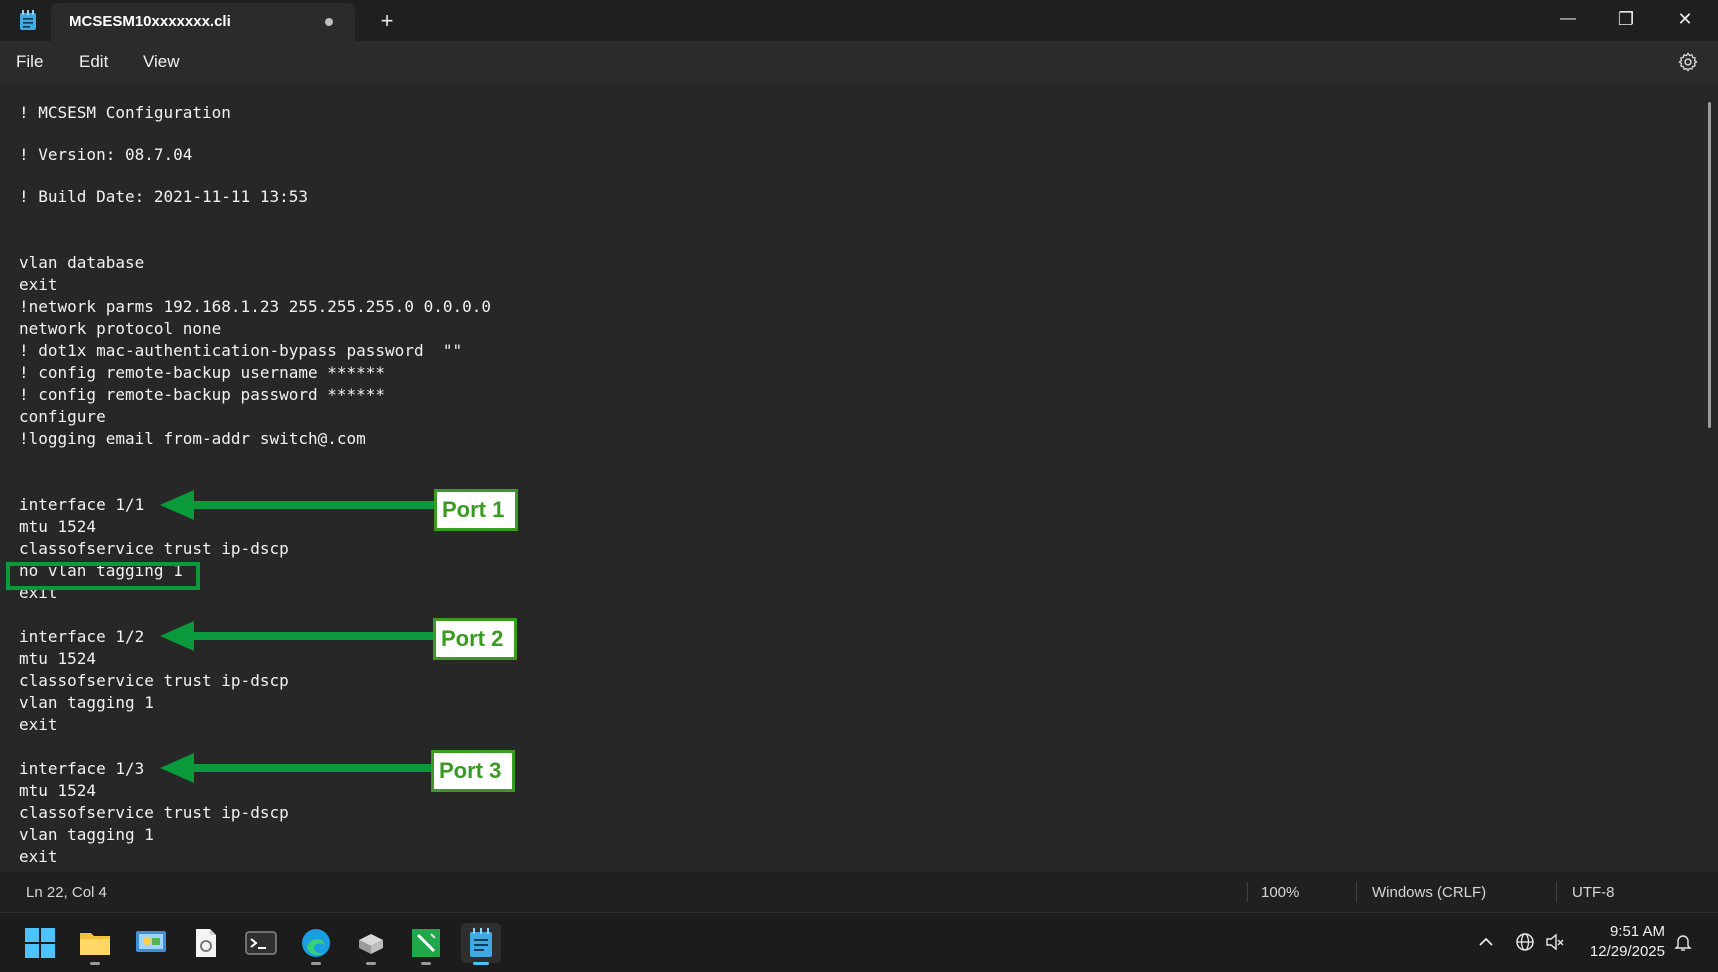 This screenshot has height=972, width=1718. I want to click on text-line: network protocol none, so click(120, 328).